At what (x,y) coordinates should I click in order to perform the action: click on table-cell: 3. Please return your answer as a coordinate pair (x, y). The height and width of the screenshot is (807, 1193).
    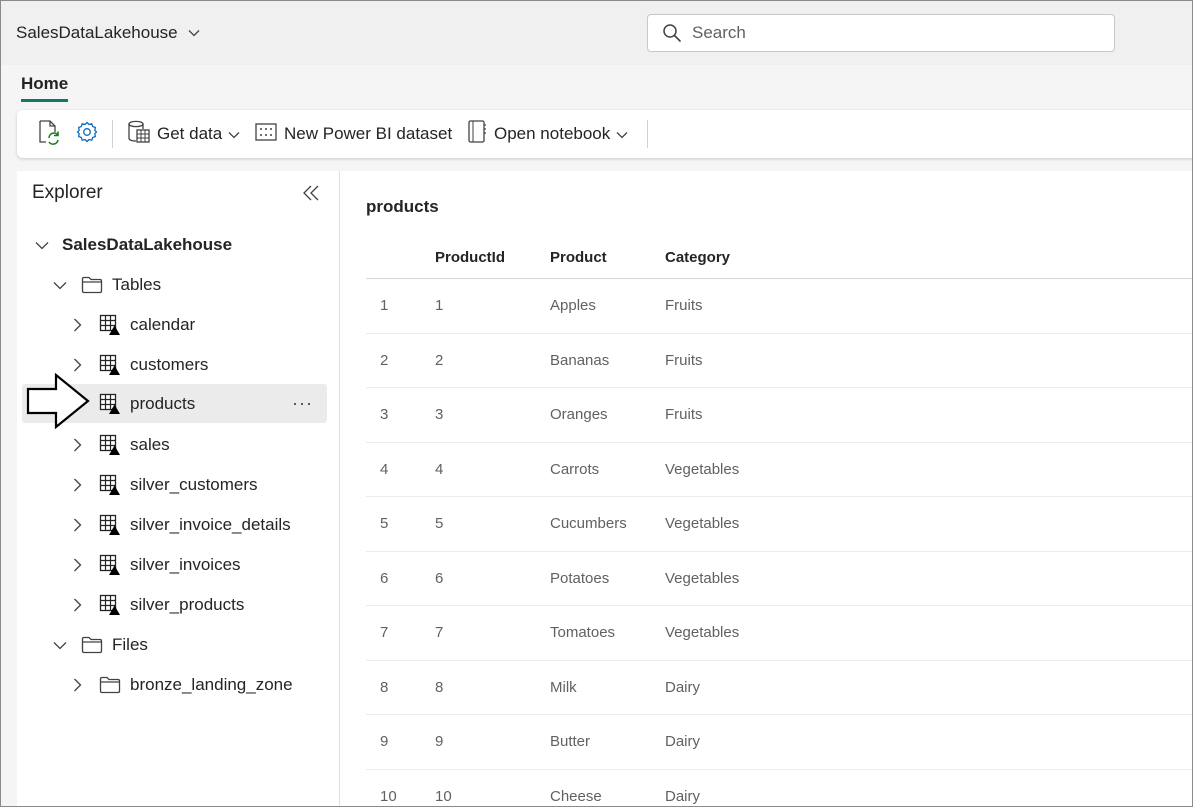
    Looking at the image, I should click on (439, 414).